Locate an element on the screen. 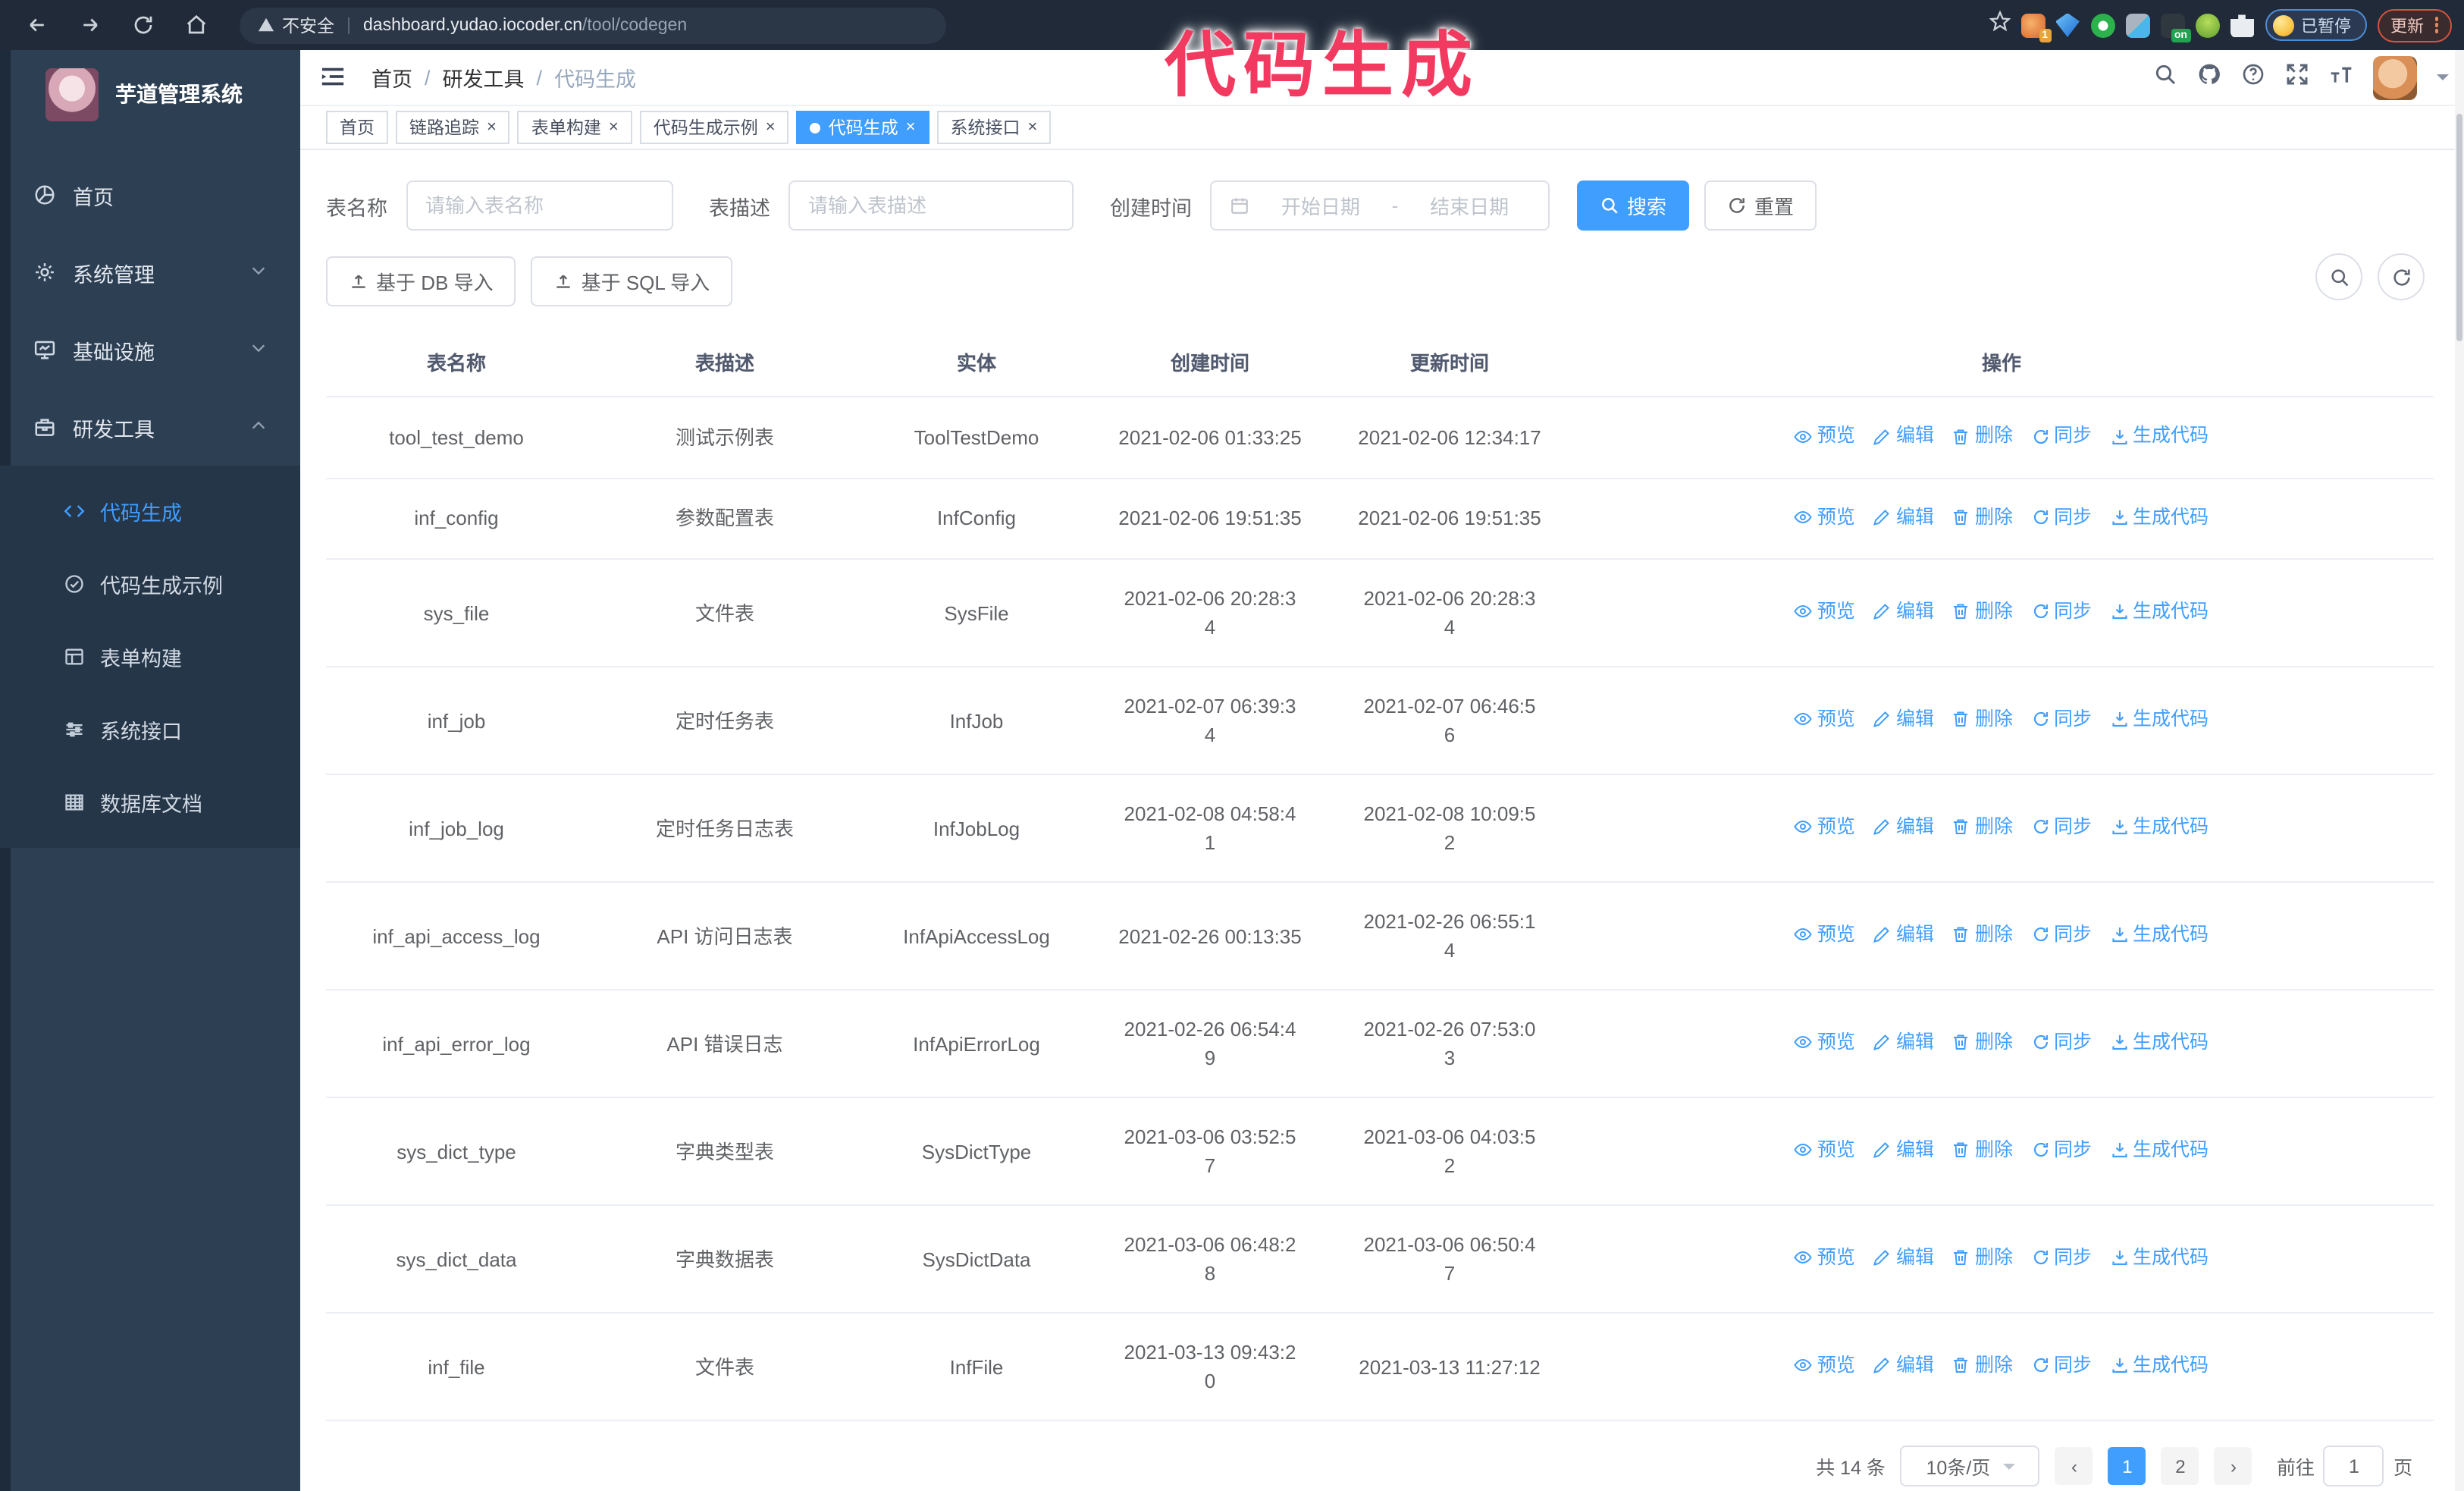 Image resolution: width=2464 pixels, height=1491 pixels. help-icon is located at coordinates (2253, 77).